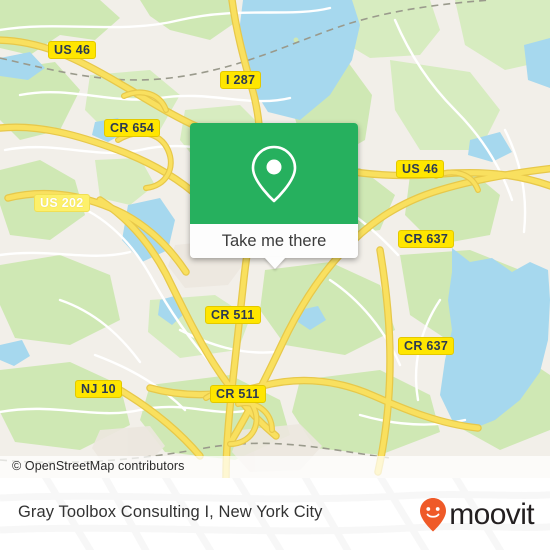 This screenshot has width=550, height=550. Describe the element at coordinates (62, 203) in the screenshot. I see `road-shield: US 202` at that location.